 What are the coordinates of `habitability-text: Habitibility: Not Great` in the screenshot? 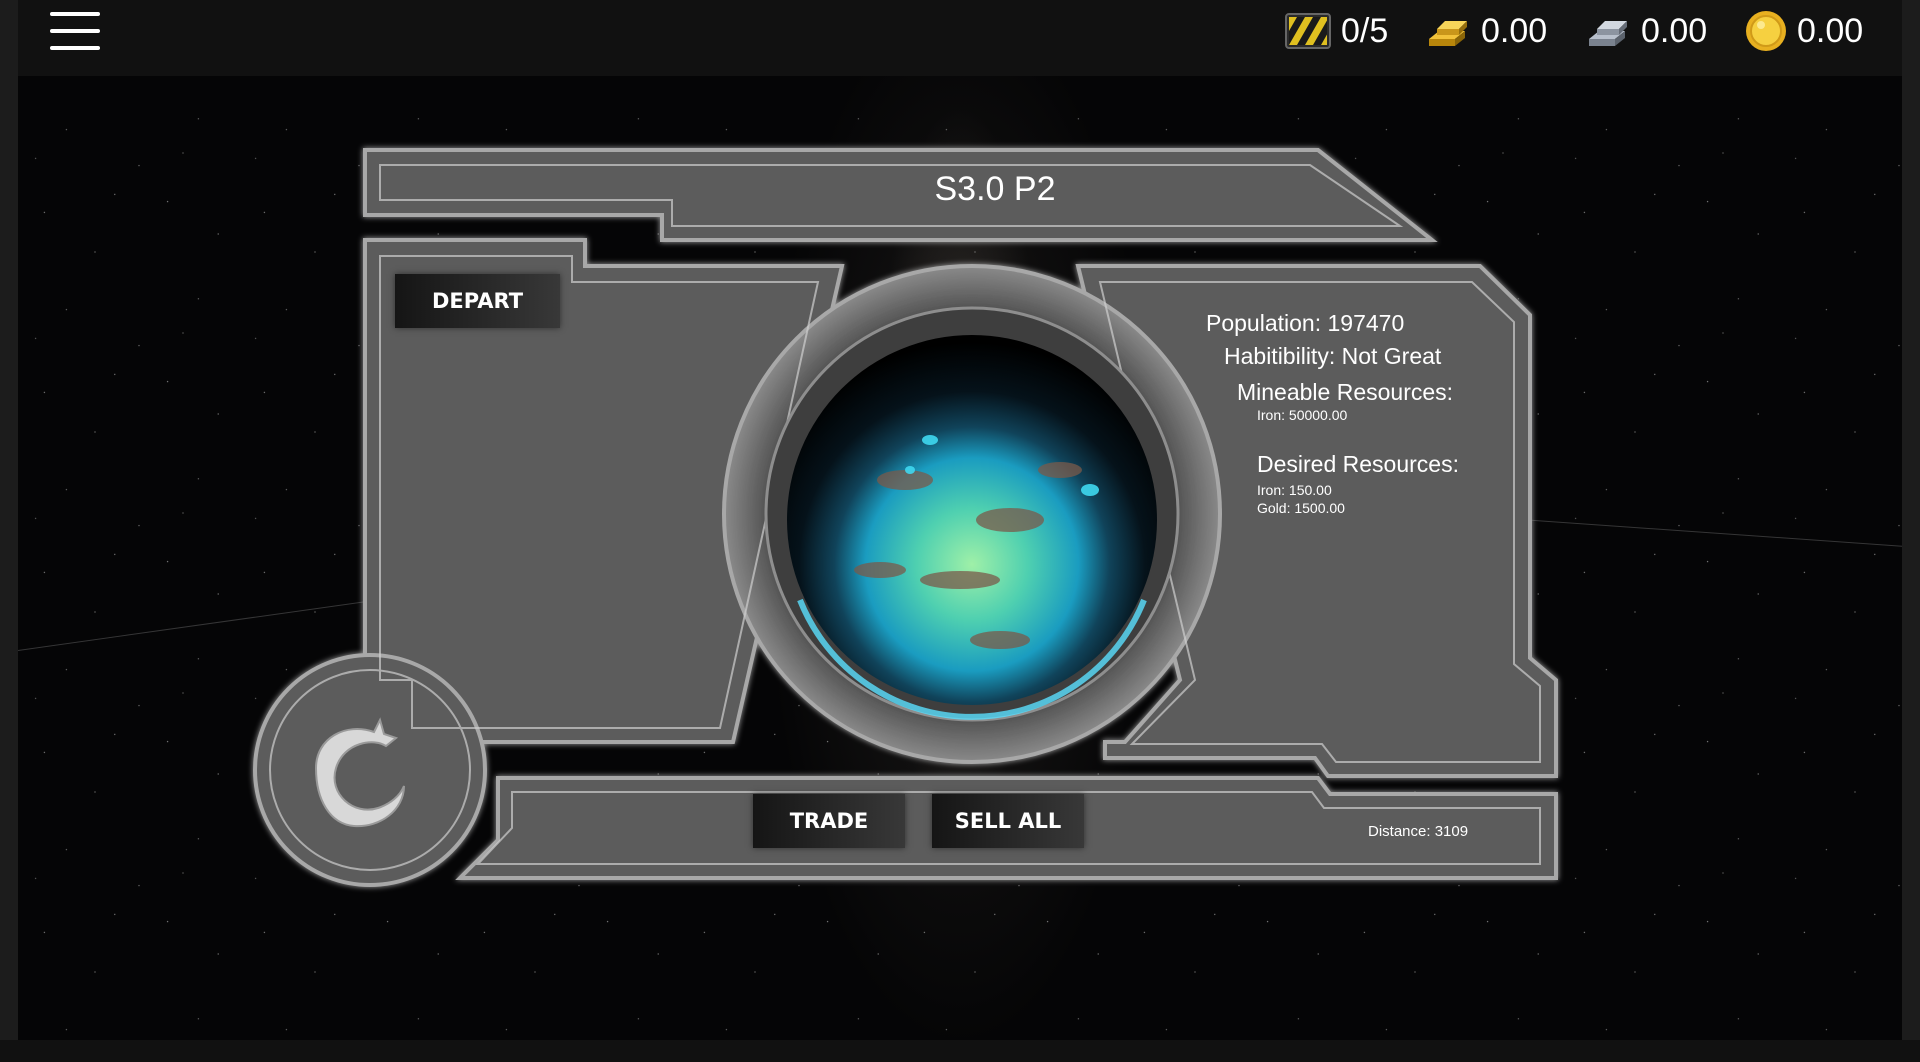 It's located at (1333, 356).